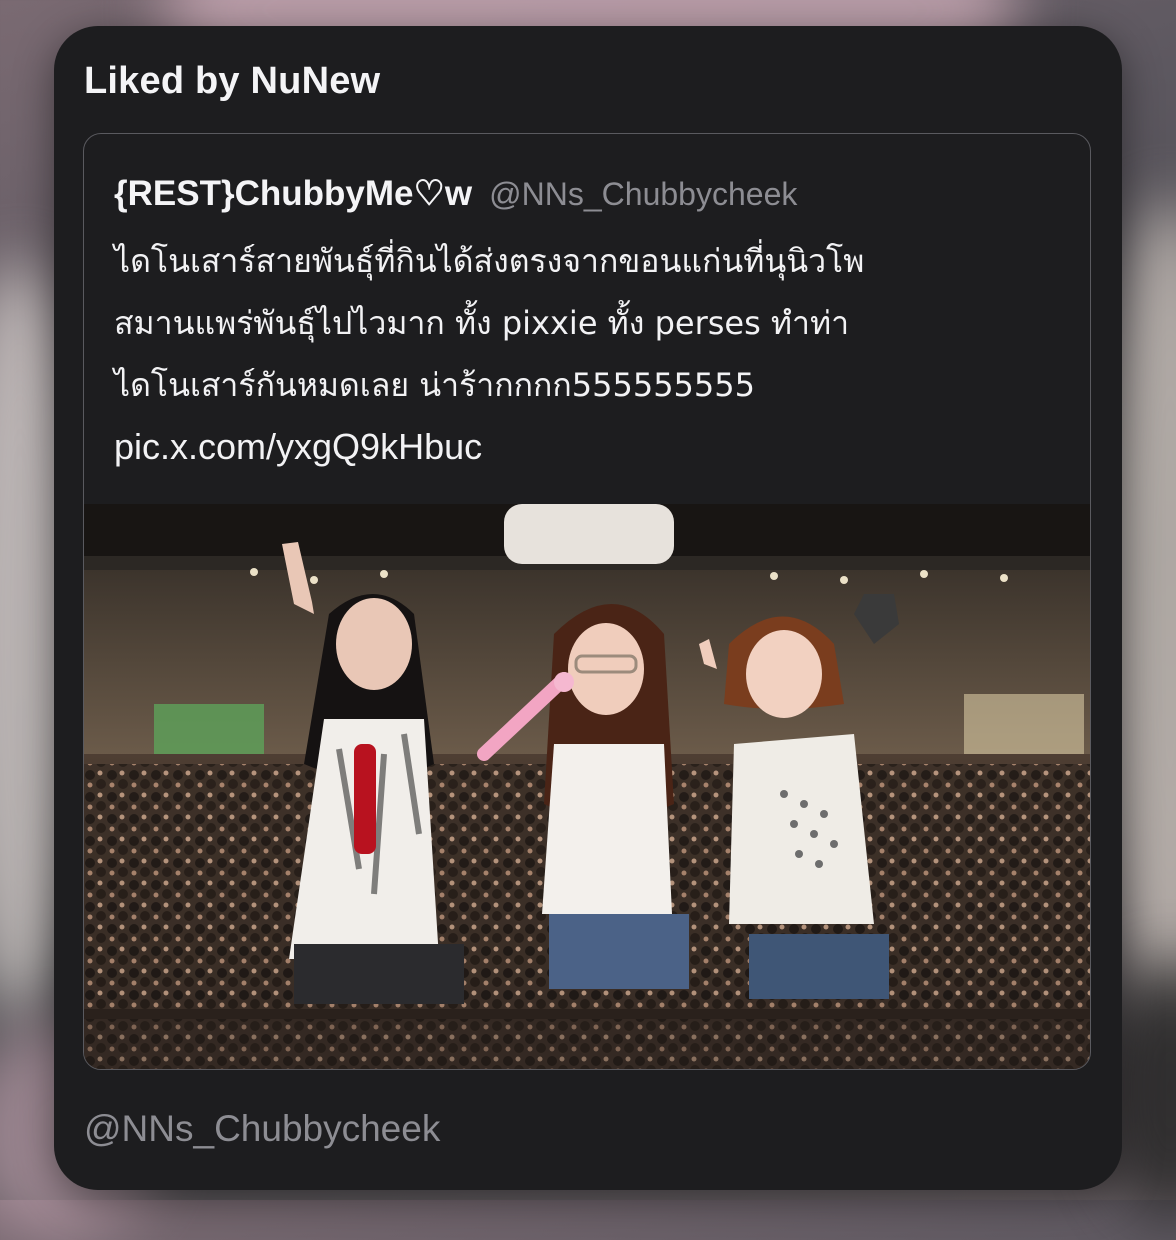 The image size is (1176, 1240). What do you see at coordinates (232, 81) in the screenshot?
I see `widget-title: Liked by NuNew` at bounding box center [232, 81].